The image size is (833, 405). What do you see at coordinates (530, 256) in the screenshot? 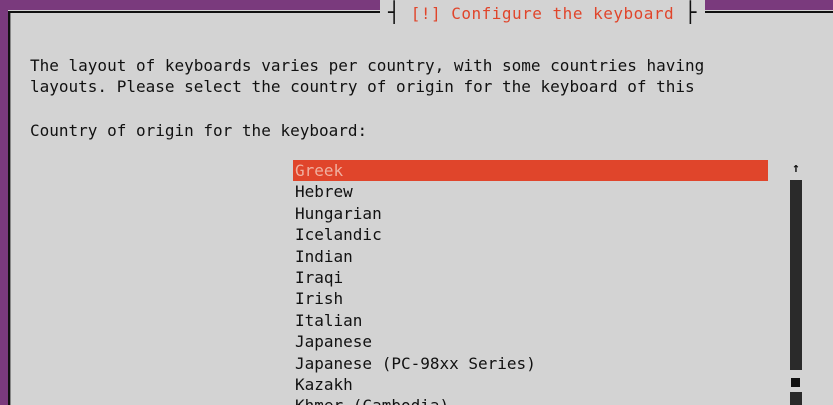
I see `country-option: Indian` at bounding box center [530, 256].